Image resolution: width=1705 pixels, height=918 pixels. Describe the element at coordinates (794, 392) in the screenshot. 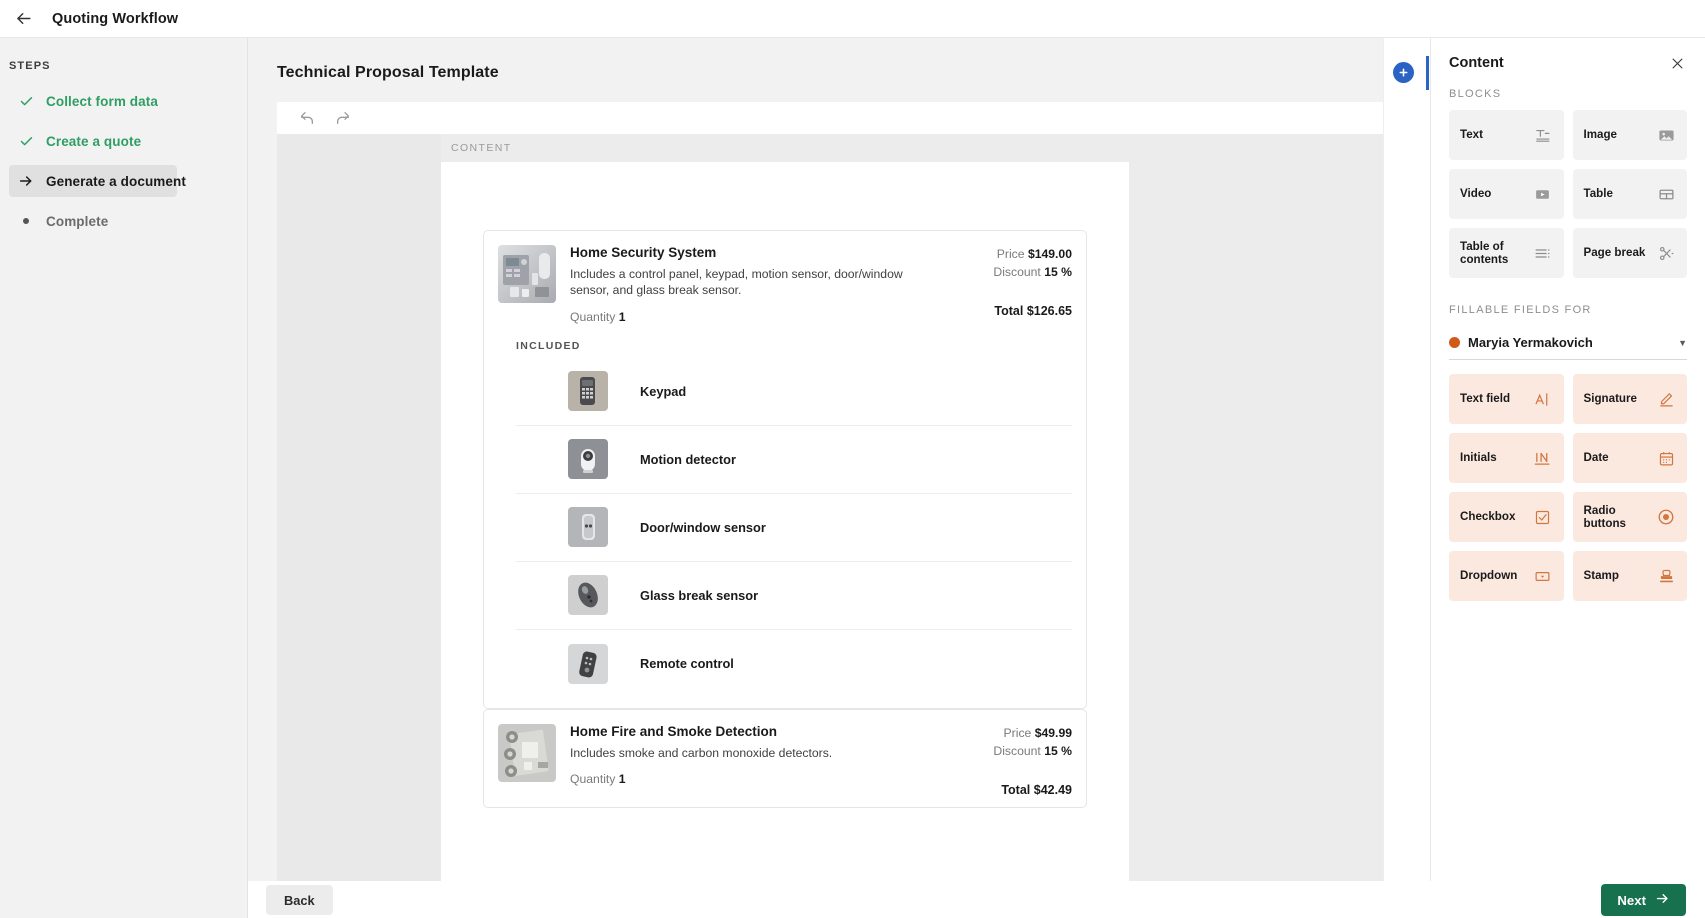

I see `list-item: Keypad` at that location.